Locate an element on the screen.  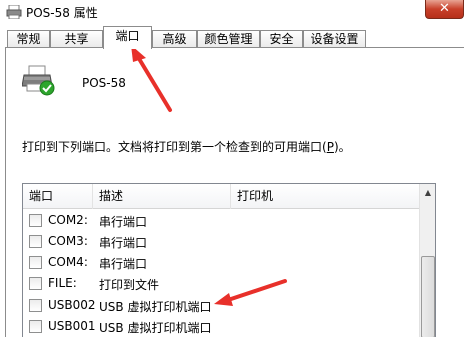
port-row: COM3: 串行端口 is located at coordinates (221, 242).